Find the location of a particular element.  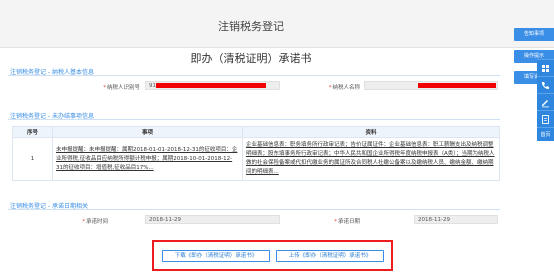

column-header-documents: 资料 is located at coordinates (371, 132).